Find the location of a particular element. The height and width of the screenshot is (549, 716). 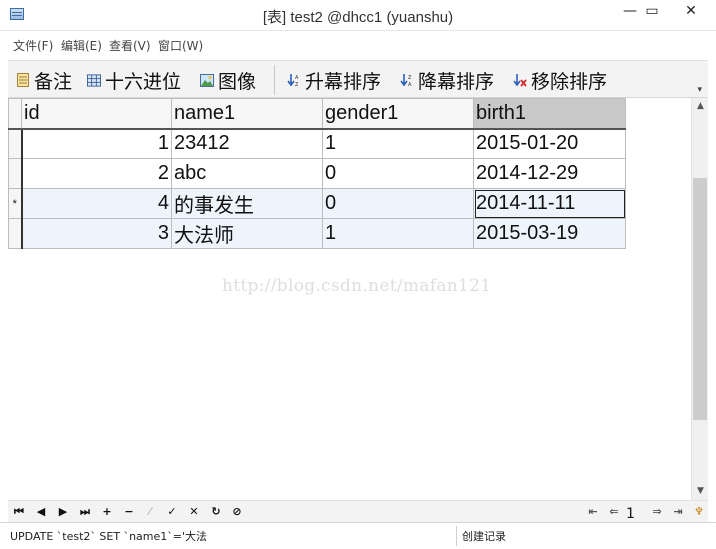

status-mode-text: 创建记录 is located at coordinates (484, 536).